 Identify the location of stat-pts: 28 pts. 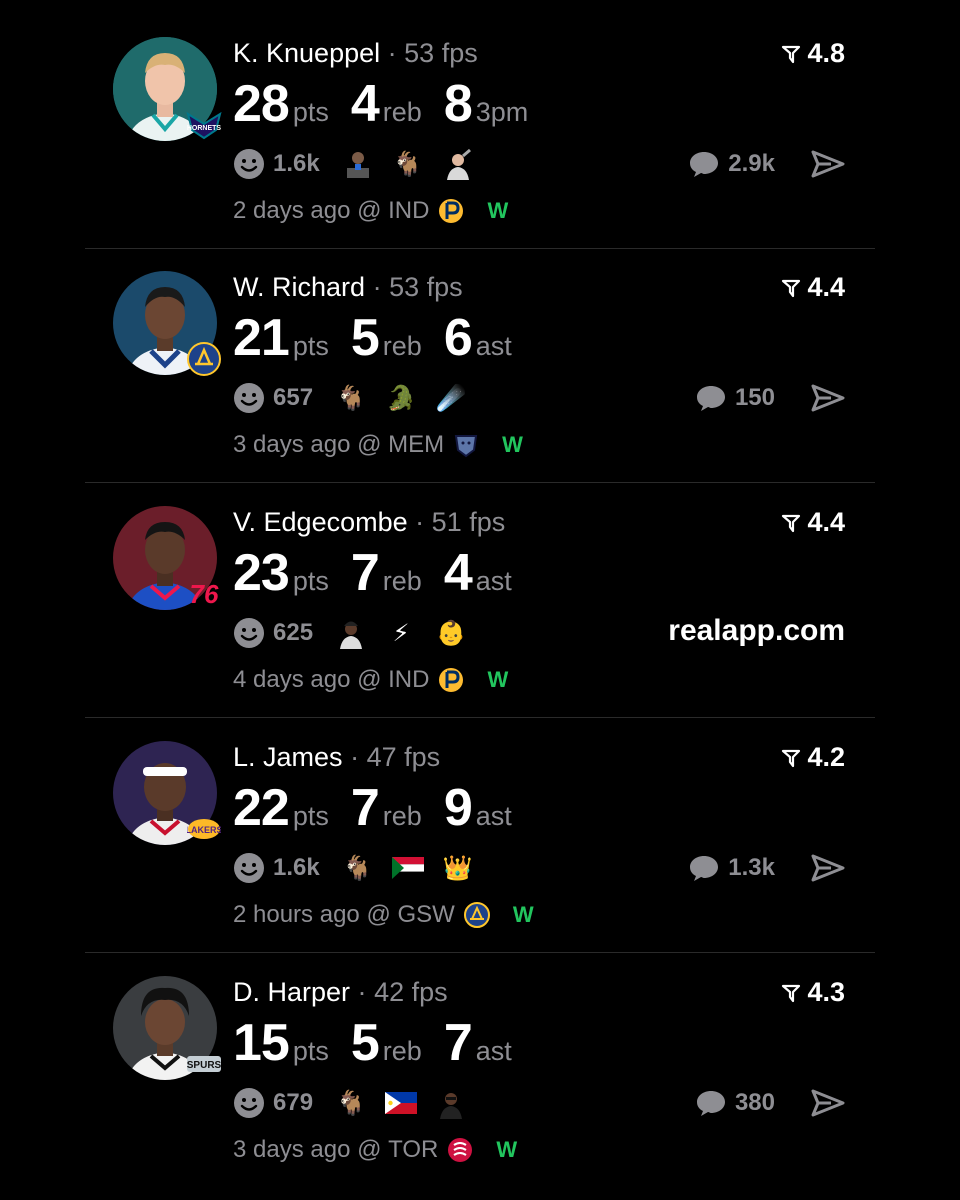
(281, 104).